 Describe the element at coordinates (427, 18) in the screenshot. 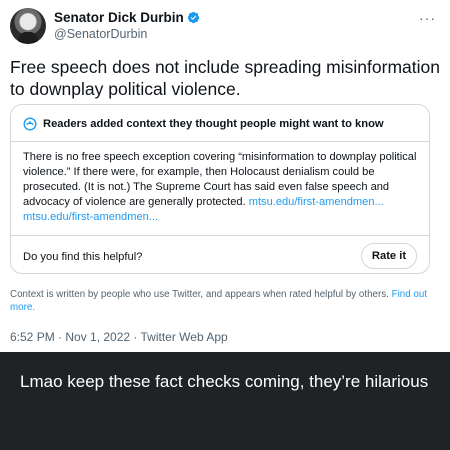

I see `more-dots-icon: ···` at that location.